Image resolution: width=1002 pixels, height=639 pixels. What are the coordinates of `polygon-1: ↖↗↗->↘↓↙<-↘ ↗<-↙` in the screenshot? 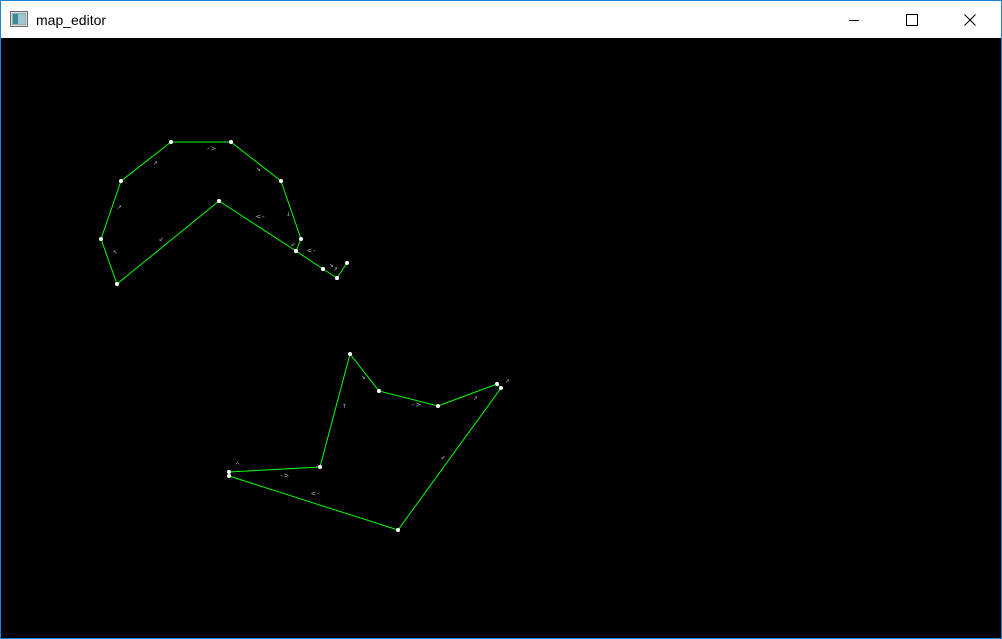 It's located at (224, 213).